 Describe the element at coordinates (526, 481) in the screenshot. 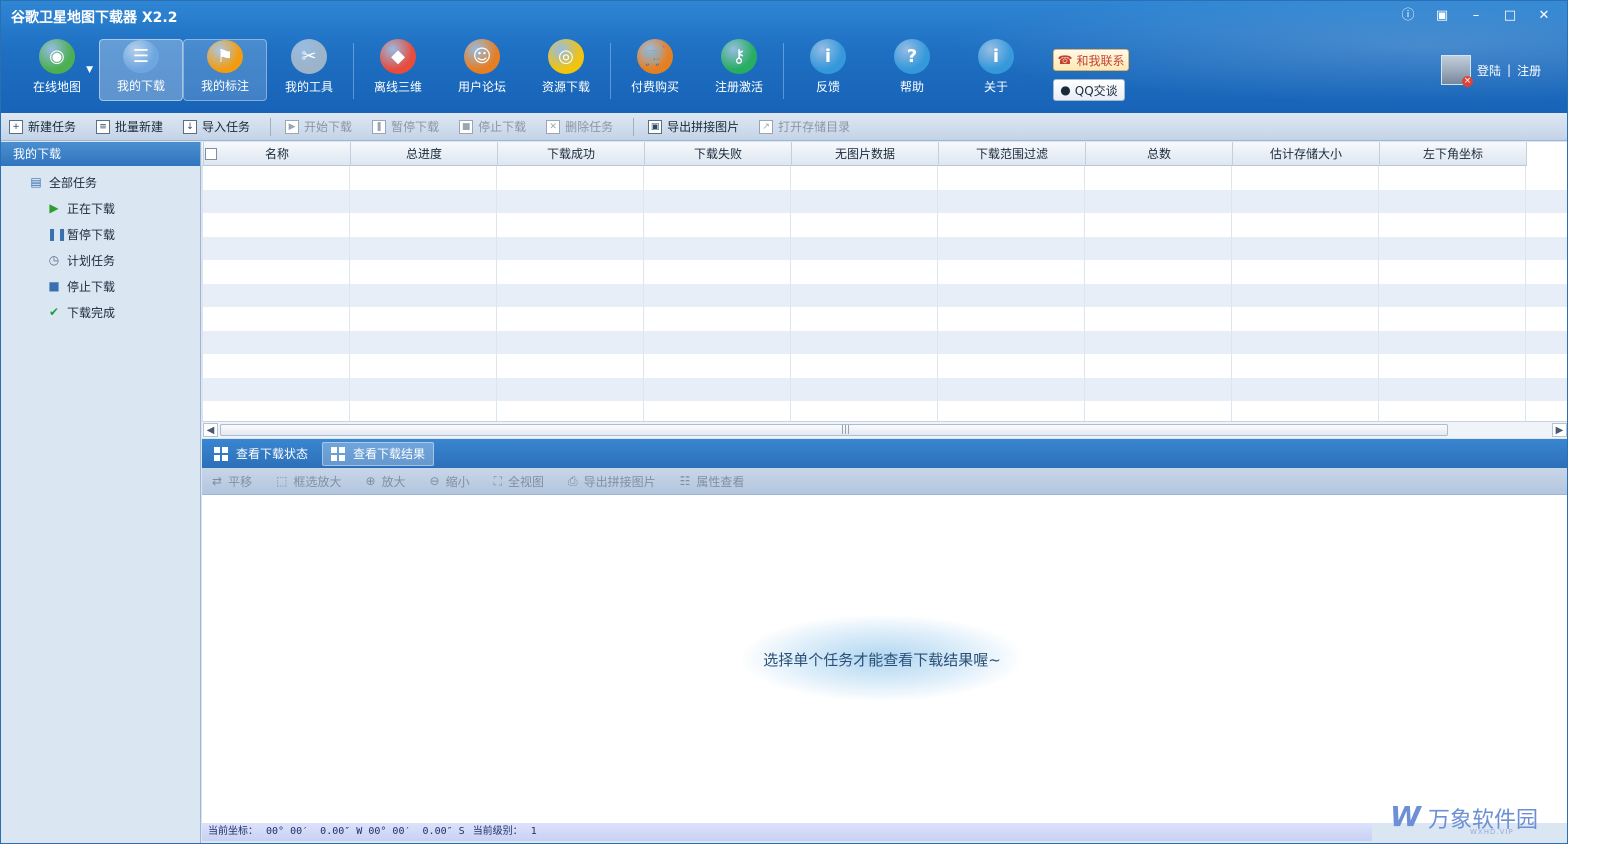

I see `result-button-label: 全视图` at that location.